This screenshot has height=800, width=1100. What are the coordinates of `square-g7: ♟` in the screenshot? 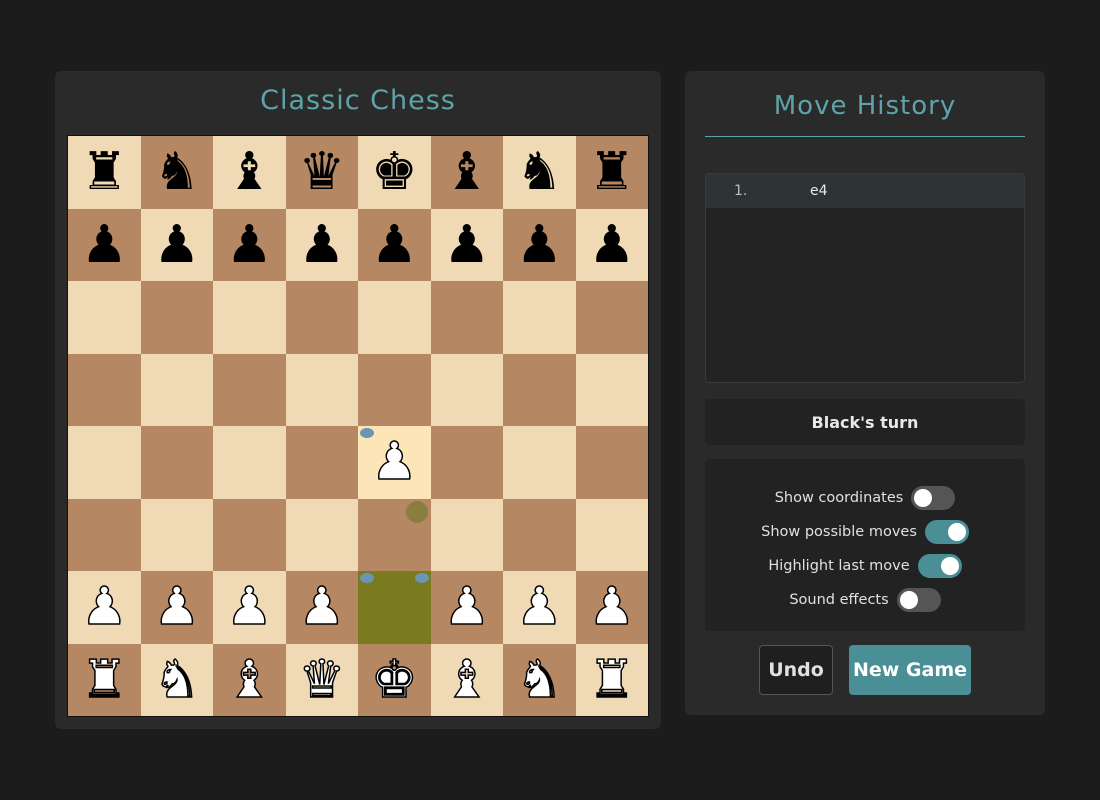 It's located at (539, 244).